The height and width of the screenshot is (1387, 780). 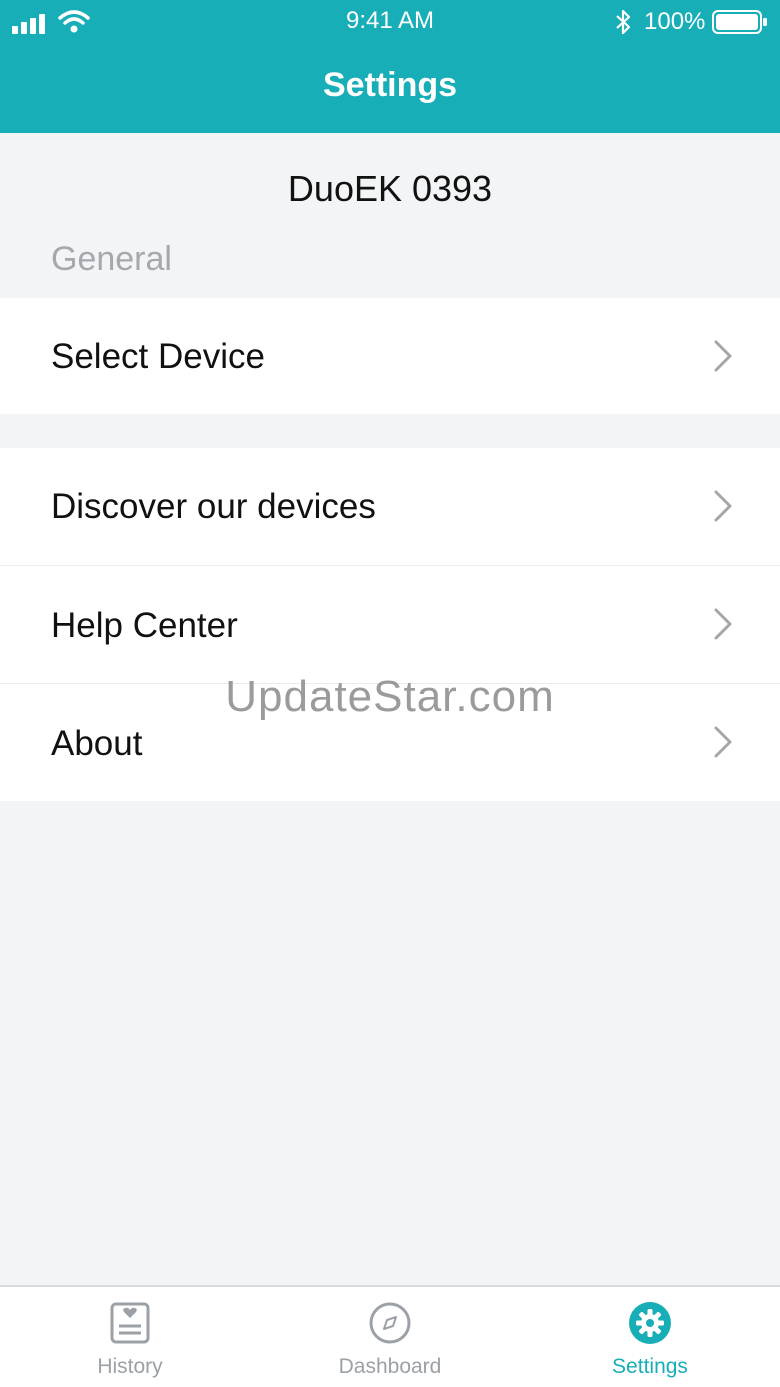 What do you see at coordinates (213, 506) in the screenshot?
I see `row-label: Discover our devices` at bounding box center [213, 506].